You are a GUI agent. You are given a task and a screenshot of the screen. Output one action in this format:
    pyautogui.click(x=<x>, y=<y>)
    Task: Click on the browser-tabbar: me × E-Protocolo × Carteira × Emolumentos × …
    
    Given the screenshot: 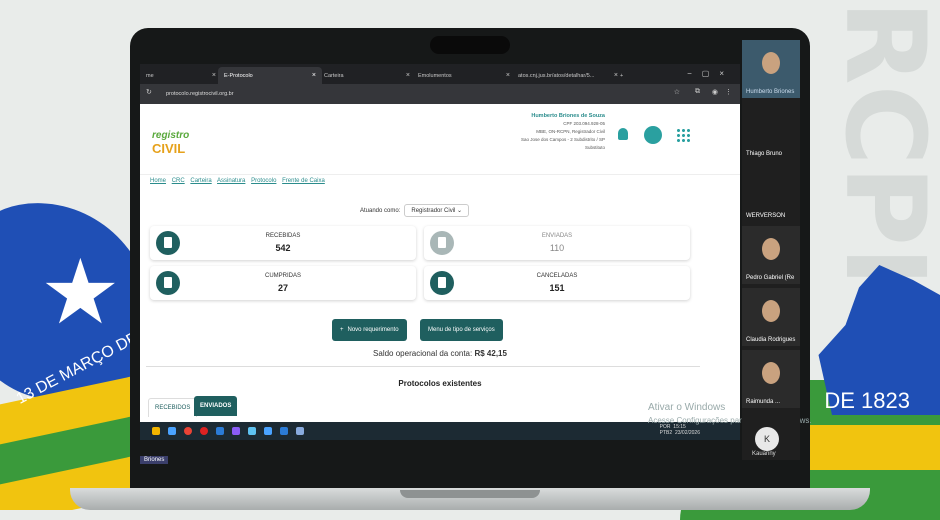 What is the action you would take?
    pyautogui.click(x=440, y=74)
    